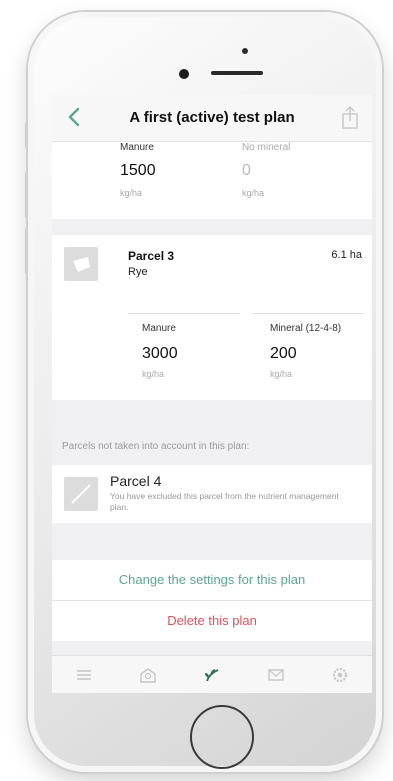  What do you see at coordinates (212, 580) in the screenshot?
I see `change-settings-button: Change the settings for this plan` at bounding box center [212, 580].